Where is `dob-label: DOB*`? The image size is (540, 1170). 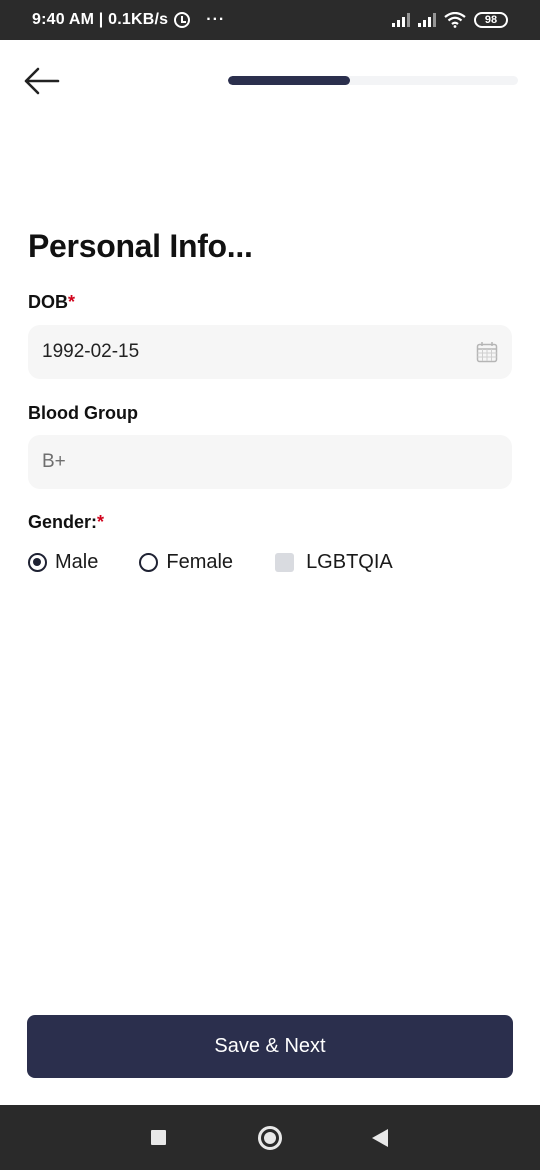 dob-label: DOB* is located at coordinates (51, 302).